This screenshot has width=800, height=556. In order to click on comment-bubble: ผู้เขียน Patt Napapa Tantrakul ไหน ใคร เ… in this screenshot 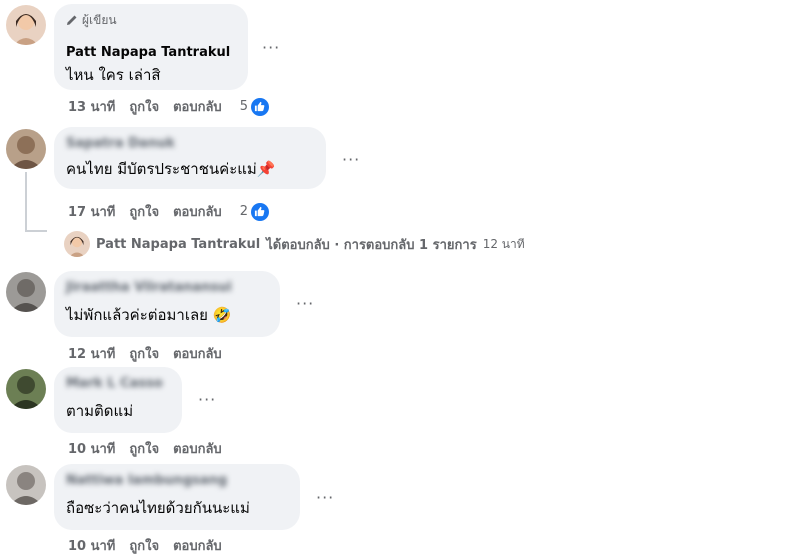, I will do `click(151, 47)`.